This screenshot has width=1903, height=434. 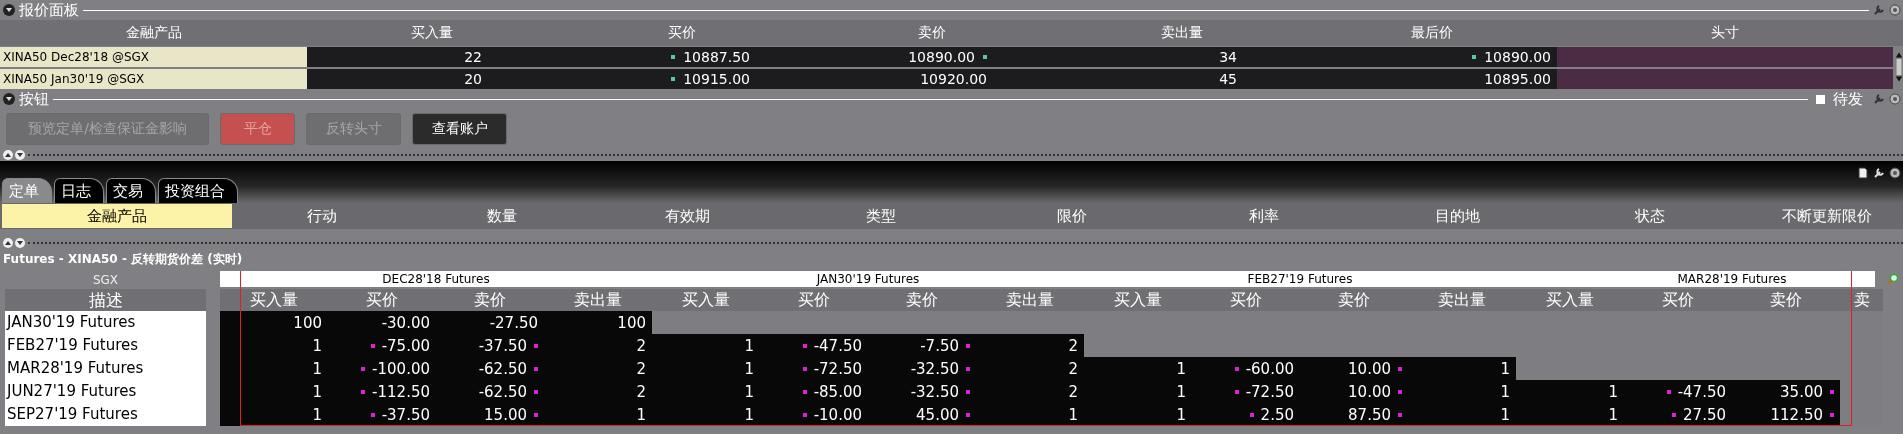 What do you see at coordinates (687, 216) in the screenshot?
I see `column-header: 有效期` at bounding box center [687, 216].